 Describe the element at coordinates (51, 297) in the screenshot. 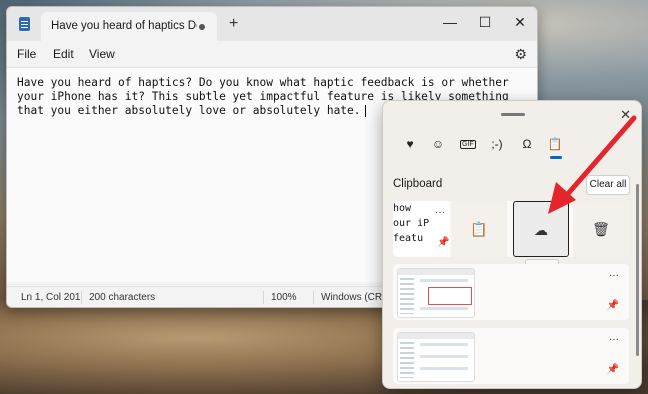

I see `cursor-position: Ln 1, Col 201` at that location.